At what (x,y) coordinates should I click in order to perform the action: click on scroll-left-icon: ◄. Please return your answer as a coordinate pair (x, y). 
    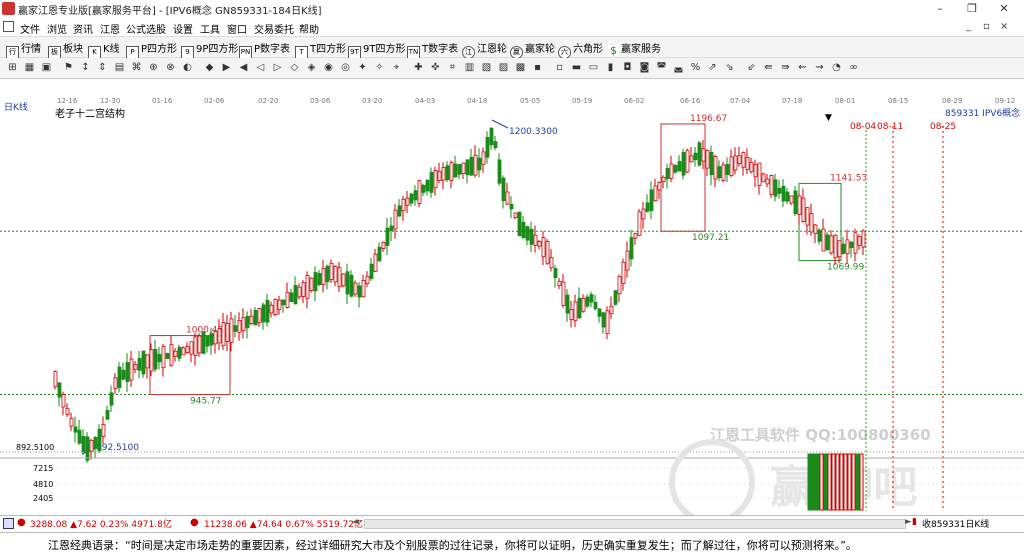
    Looking at the image, I should click on (355, 522).